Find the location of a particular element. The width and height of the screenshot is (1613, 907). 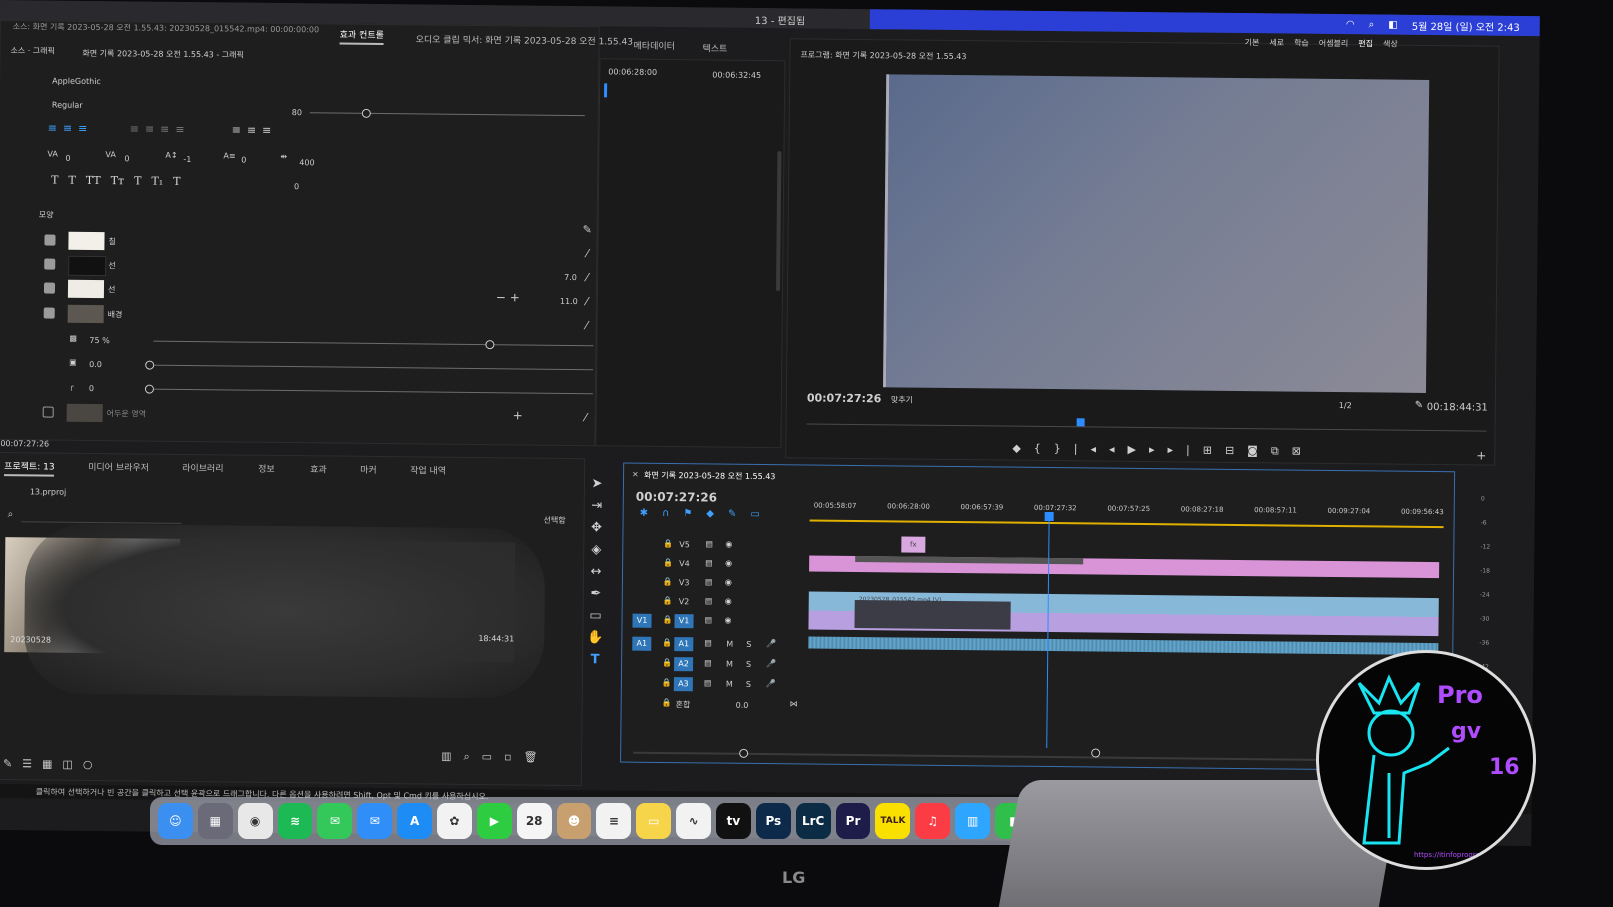

playhead-handle is located at coordinates (1049, 516).